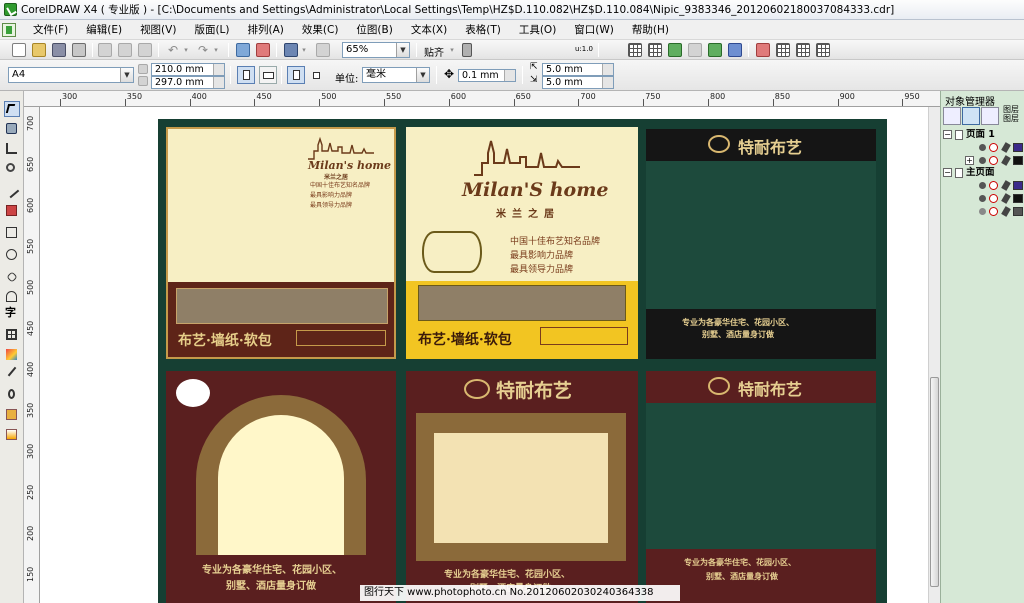  I want to click on interactive-fill-tool, so click(12, 435).